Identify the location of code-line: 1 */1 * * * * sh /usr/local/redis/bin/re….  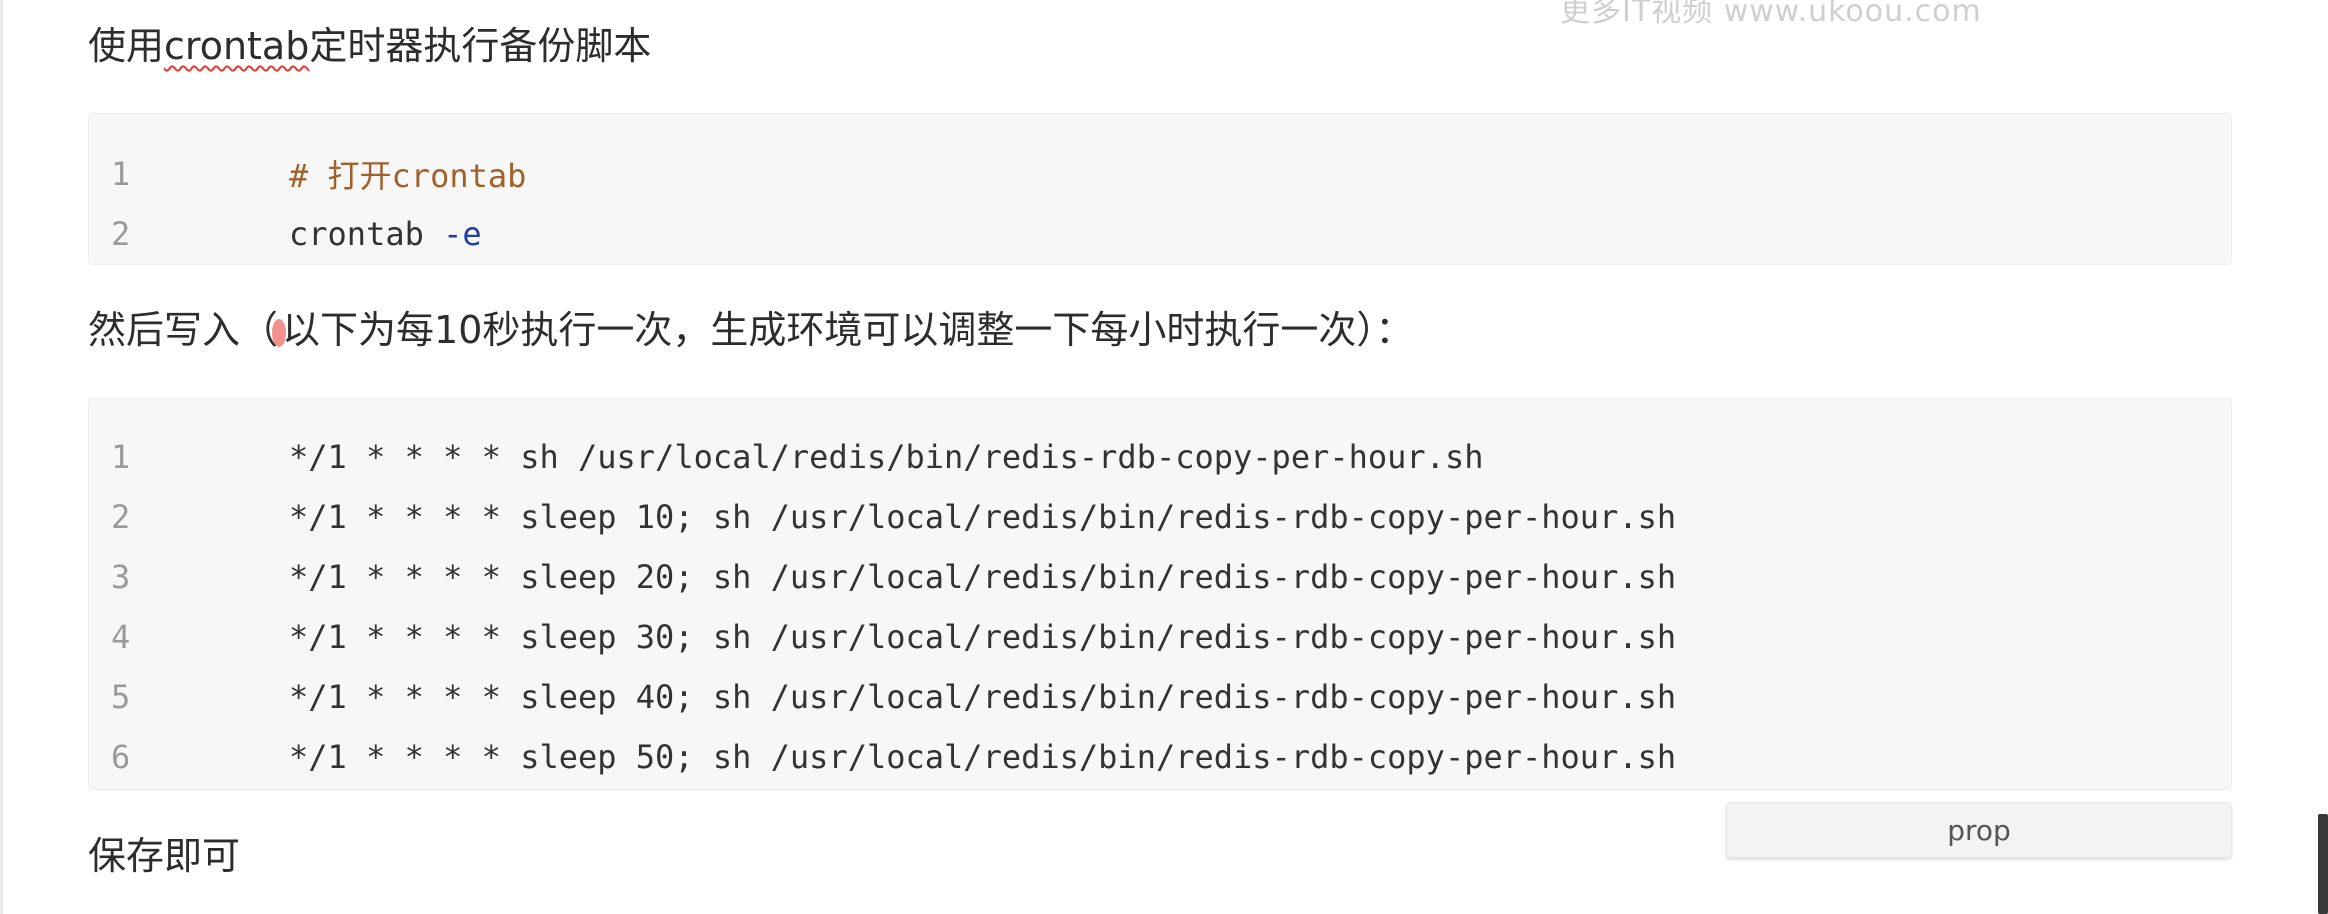
(1160, 457).